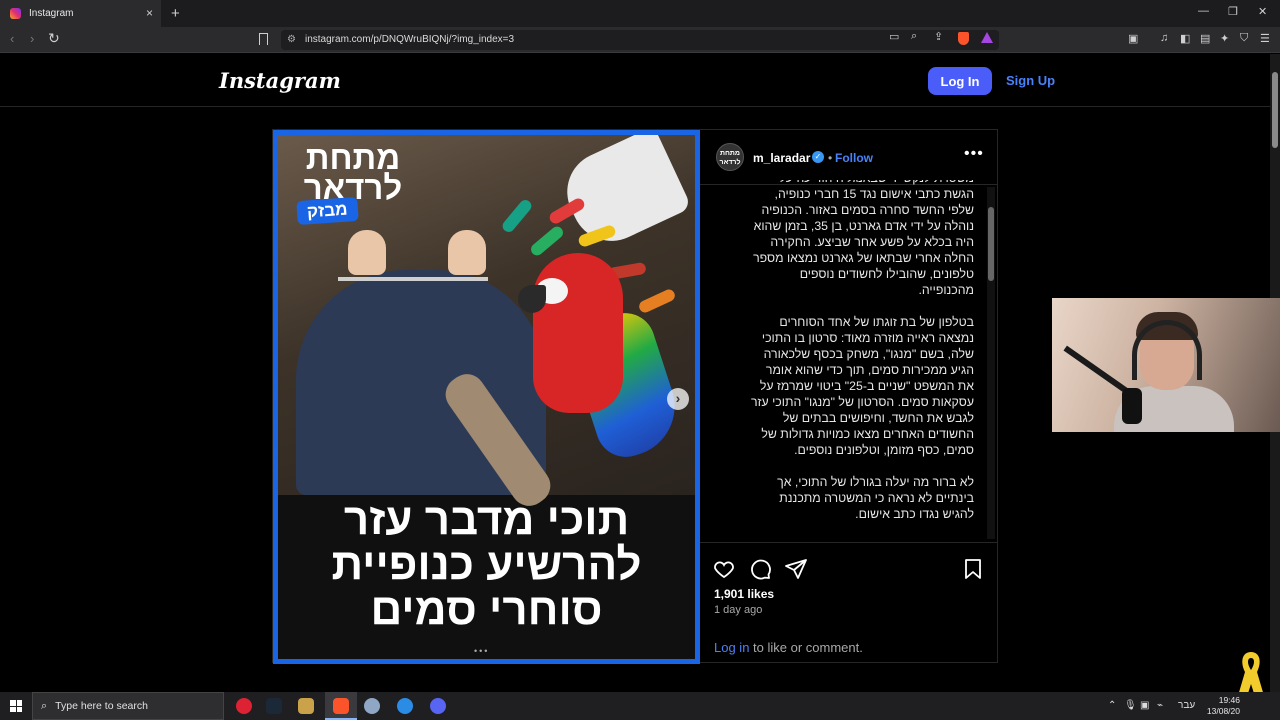  I want to click on taskbar-search: ⌕ Type here to search, so click(128, 706).